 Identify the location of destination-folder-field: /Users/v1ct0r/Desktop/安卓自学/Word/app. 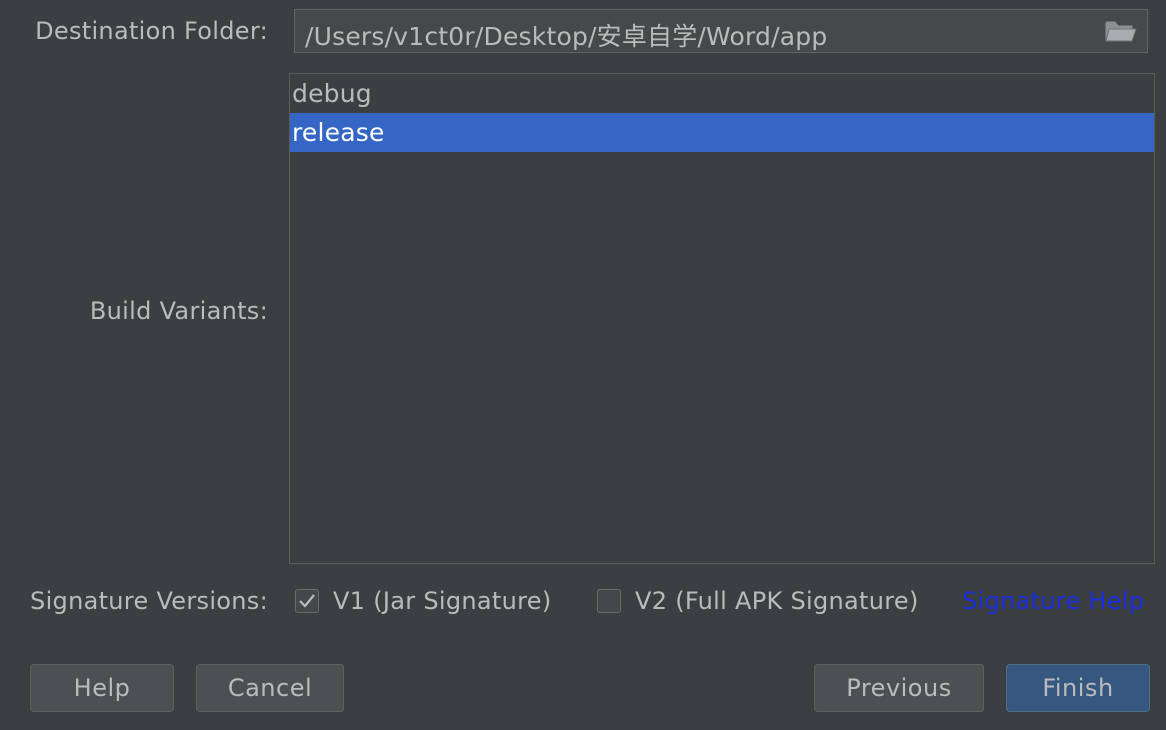
(721, 31).